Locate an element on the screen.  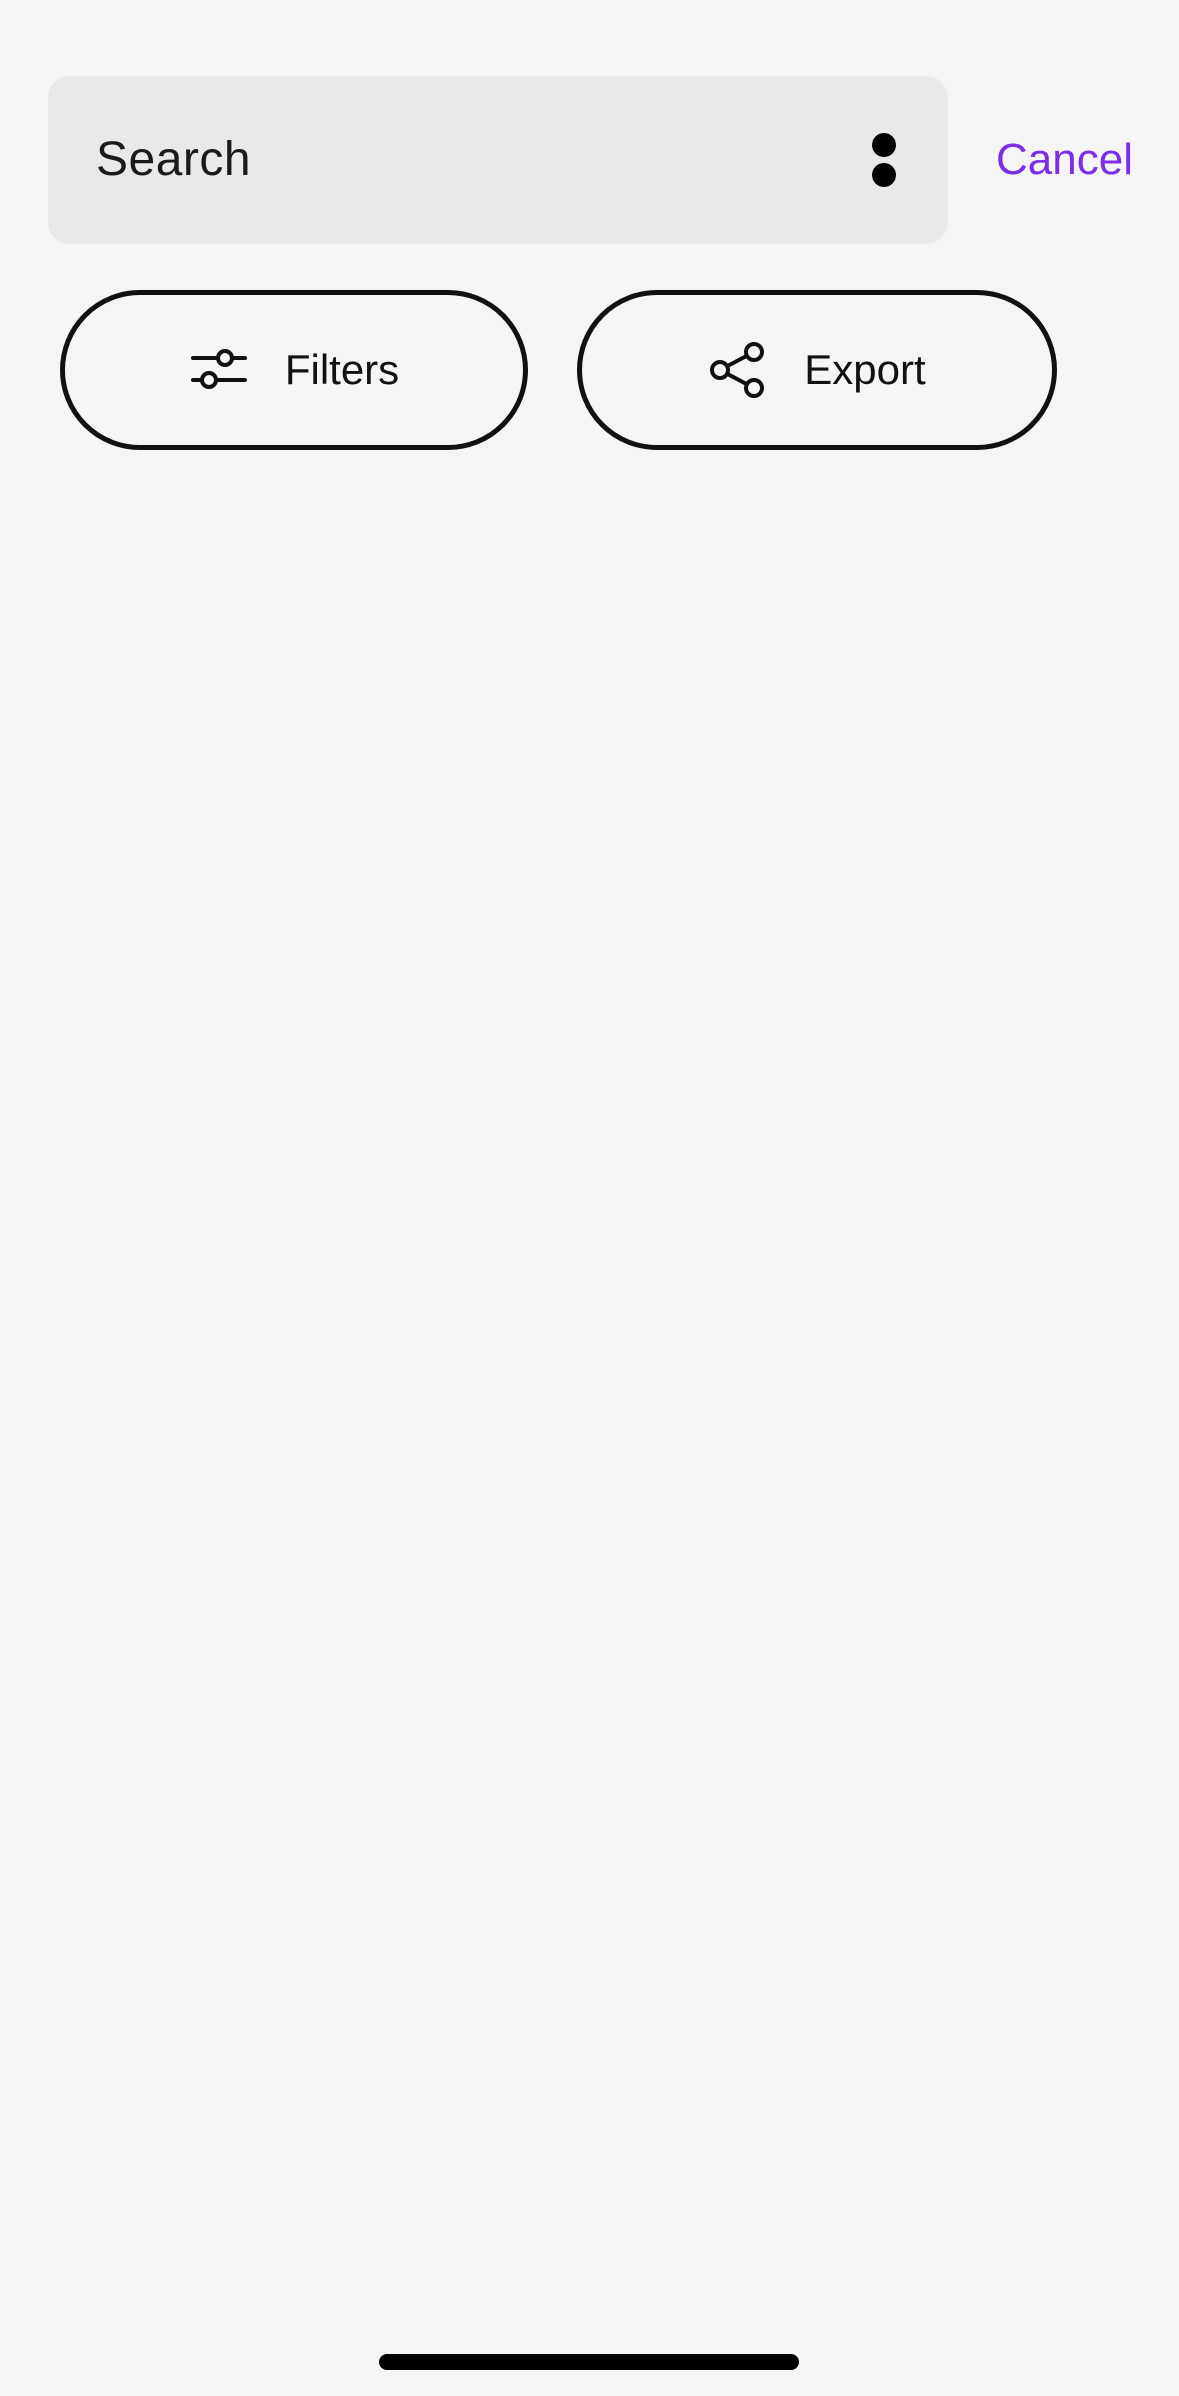
search-placeholder: Search is located at coordinates (173, 160).